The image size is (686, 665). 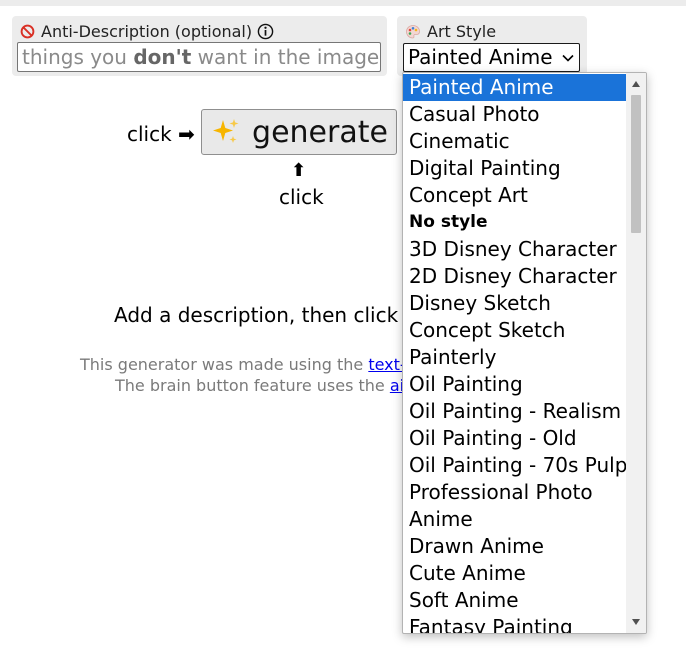 What do you see at coordinates (162, 57) in the screenshot?
I see `placeholder-bold: don't` at bounding box center [162, 57].